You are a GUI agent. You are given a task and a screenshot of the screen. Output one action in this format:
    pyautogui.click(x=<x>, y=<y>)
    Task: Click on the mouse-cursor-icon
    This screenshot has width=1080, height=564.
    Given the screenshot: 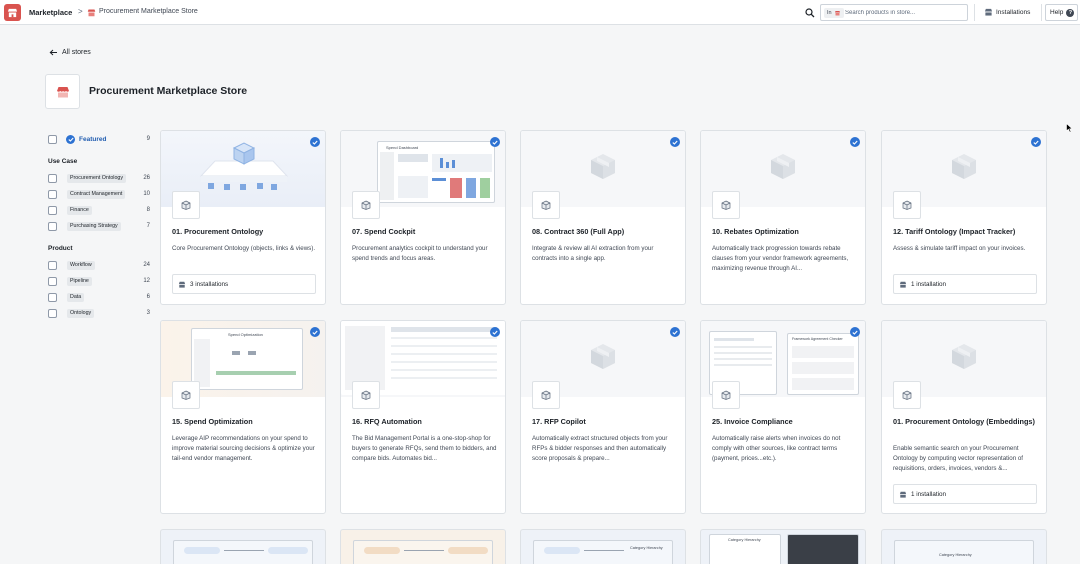 What is the action you would take?
    pyautogui.click(x=1069, y=128)
    